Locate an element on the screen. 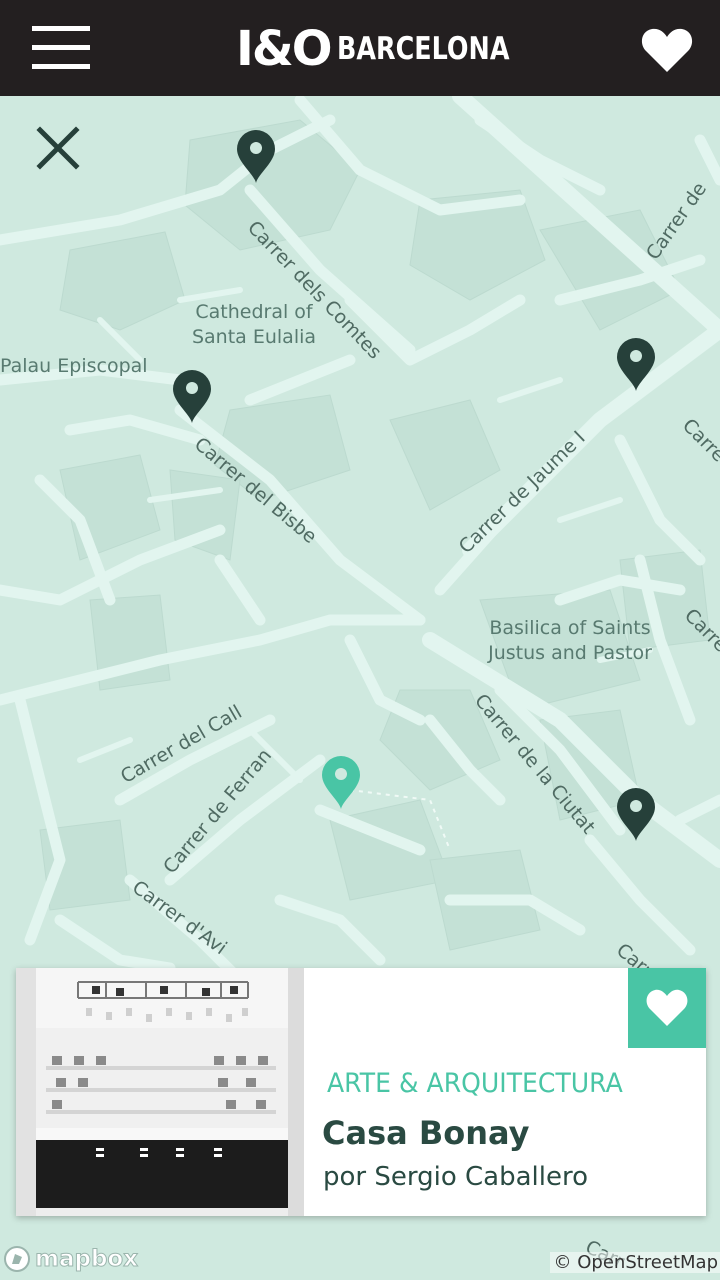  mapbox-logo: mapbox is located at coordinates (70, 1259).